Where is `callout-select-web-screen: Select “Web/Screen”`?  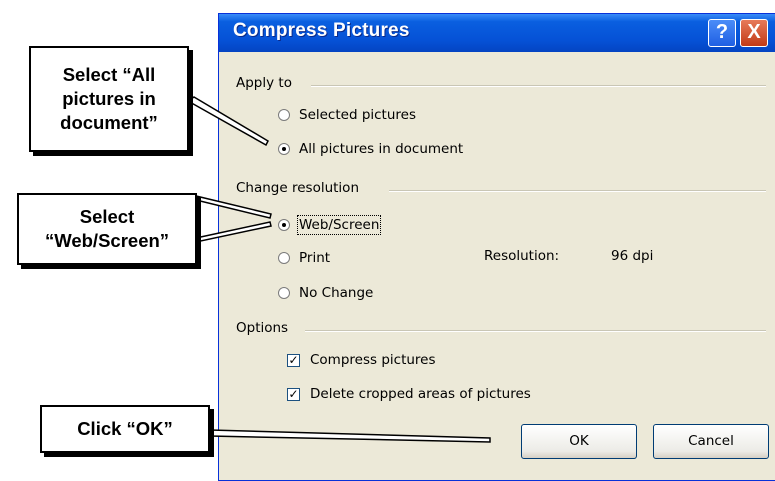 callout-select-web-screen: Select “Web/Screen” is located at coordinates (107, 229).